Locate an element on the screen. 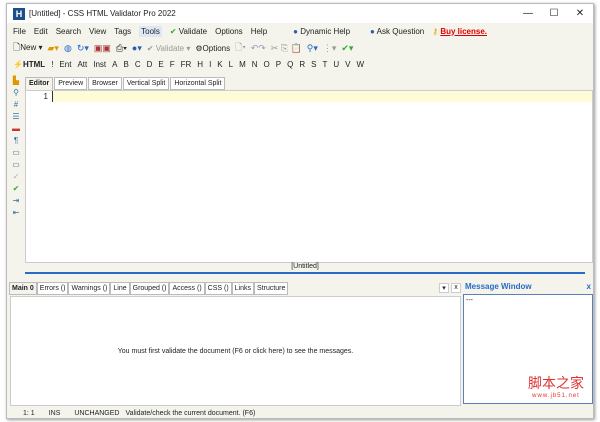 Image resolution: width=600 pixels, height=422 pixels. tag-item: D is located at coordinates (150, 64).